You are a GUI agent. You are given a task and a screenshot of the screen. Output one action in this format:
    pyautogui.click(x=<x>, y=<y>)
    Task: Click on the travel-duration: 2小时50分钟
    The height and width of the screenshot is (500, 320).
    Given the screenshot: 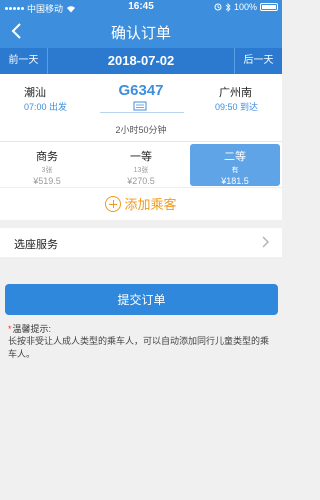 What is the action you would take?
    pyautogui.click(x=141, y=130)
    